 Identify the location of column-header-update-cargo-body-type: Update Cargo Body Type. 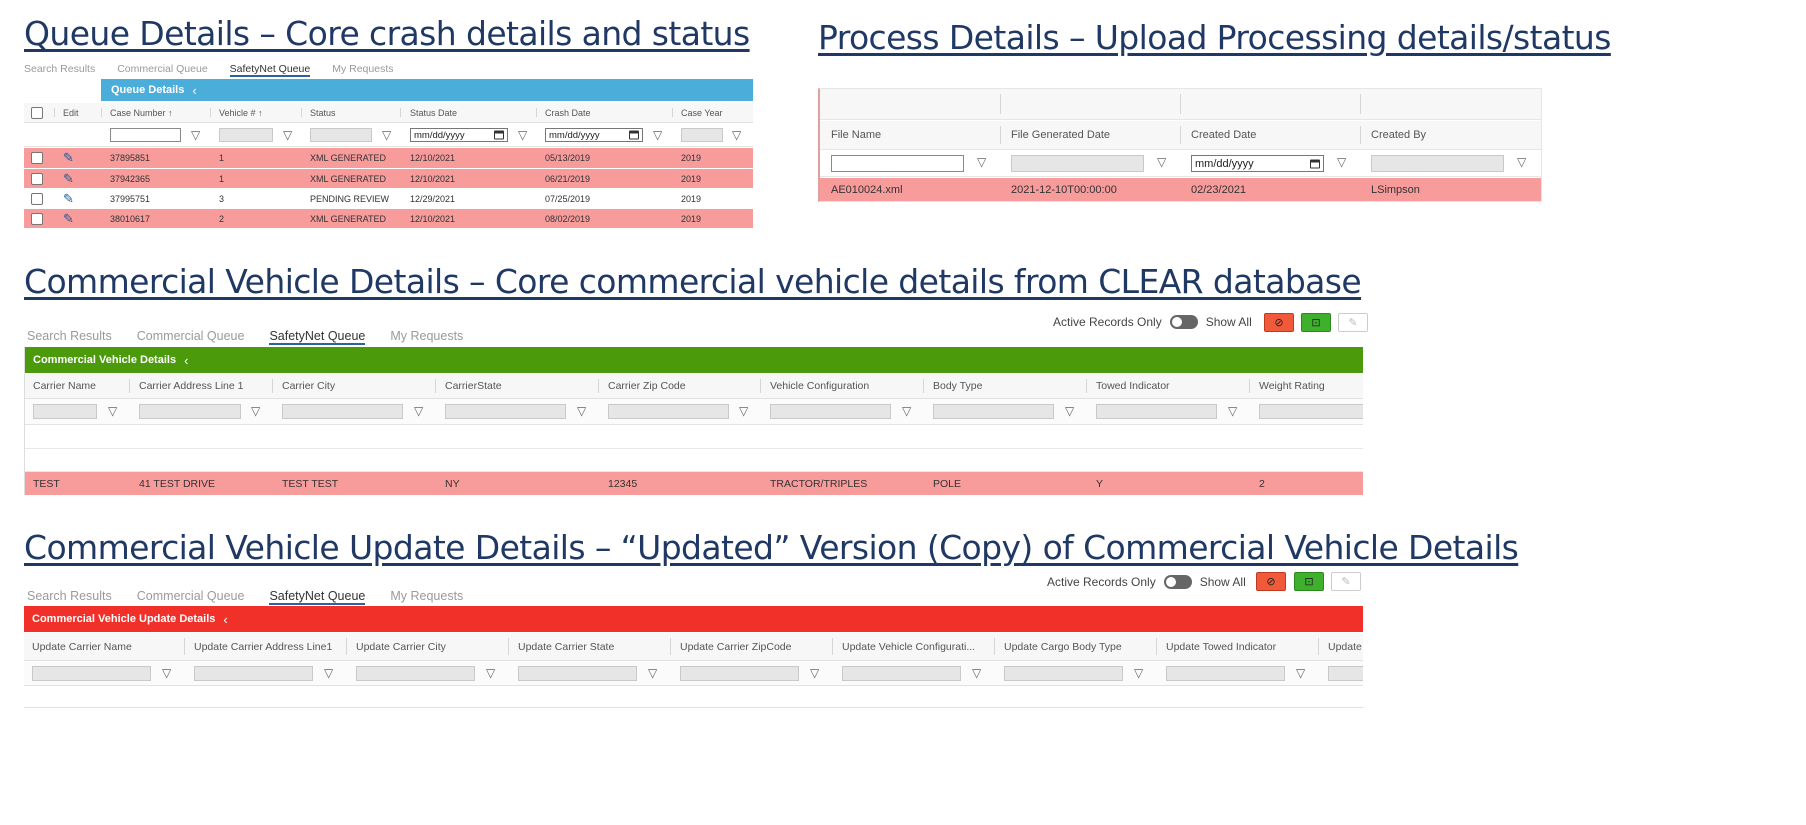
(1063, 646).